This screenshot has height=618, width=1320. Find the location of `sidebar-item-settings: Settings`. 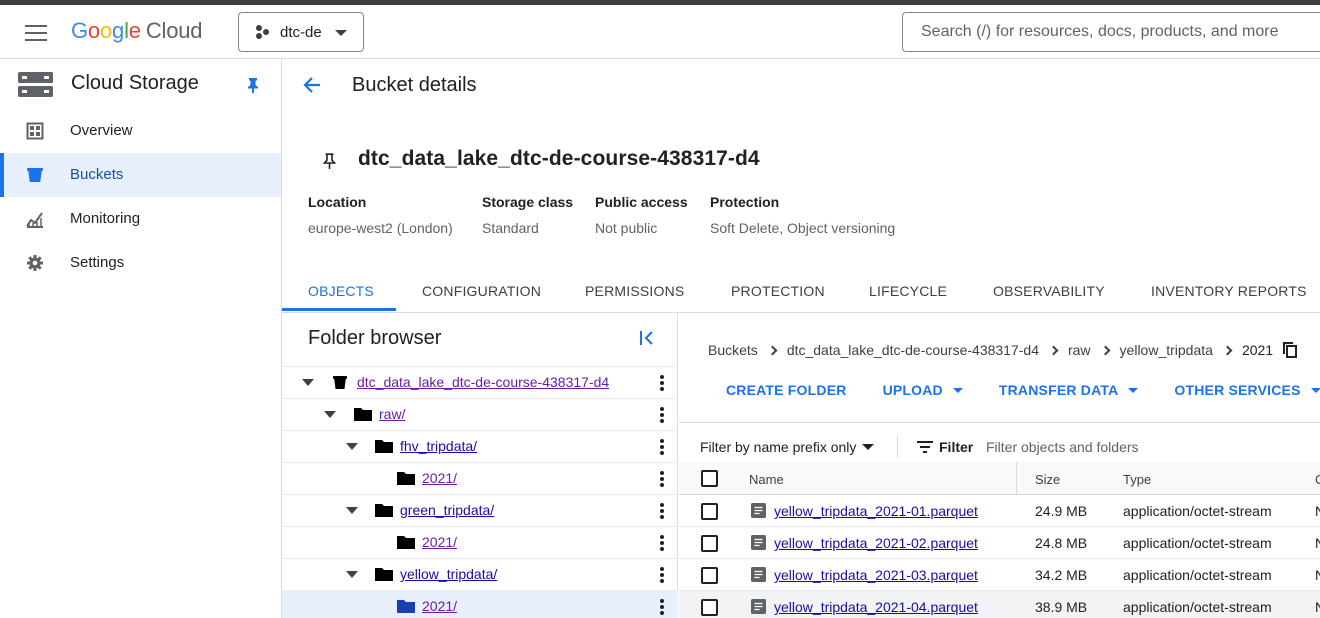

sidebar-item-settings: Settings is located at coordinates (140, 263).